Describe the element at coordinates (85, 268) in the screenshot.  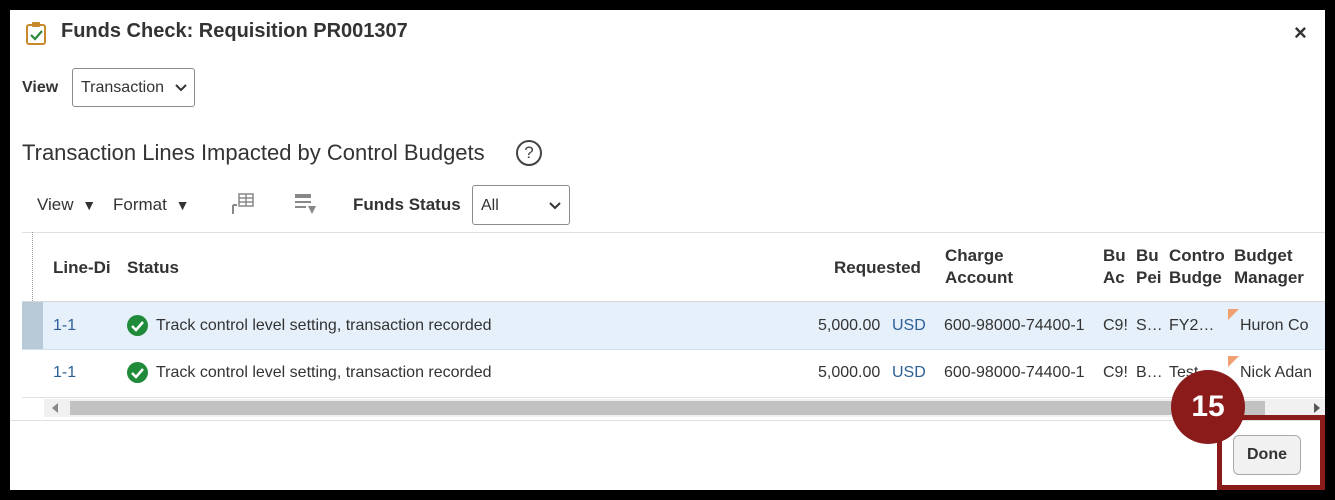
I see `header-line: Line-Di` at that location.